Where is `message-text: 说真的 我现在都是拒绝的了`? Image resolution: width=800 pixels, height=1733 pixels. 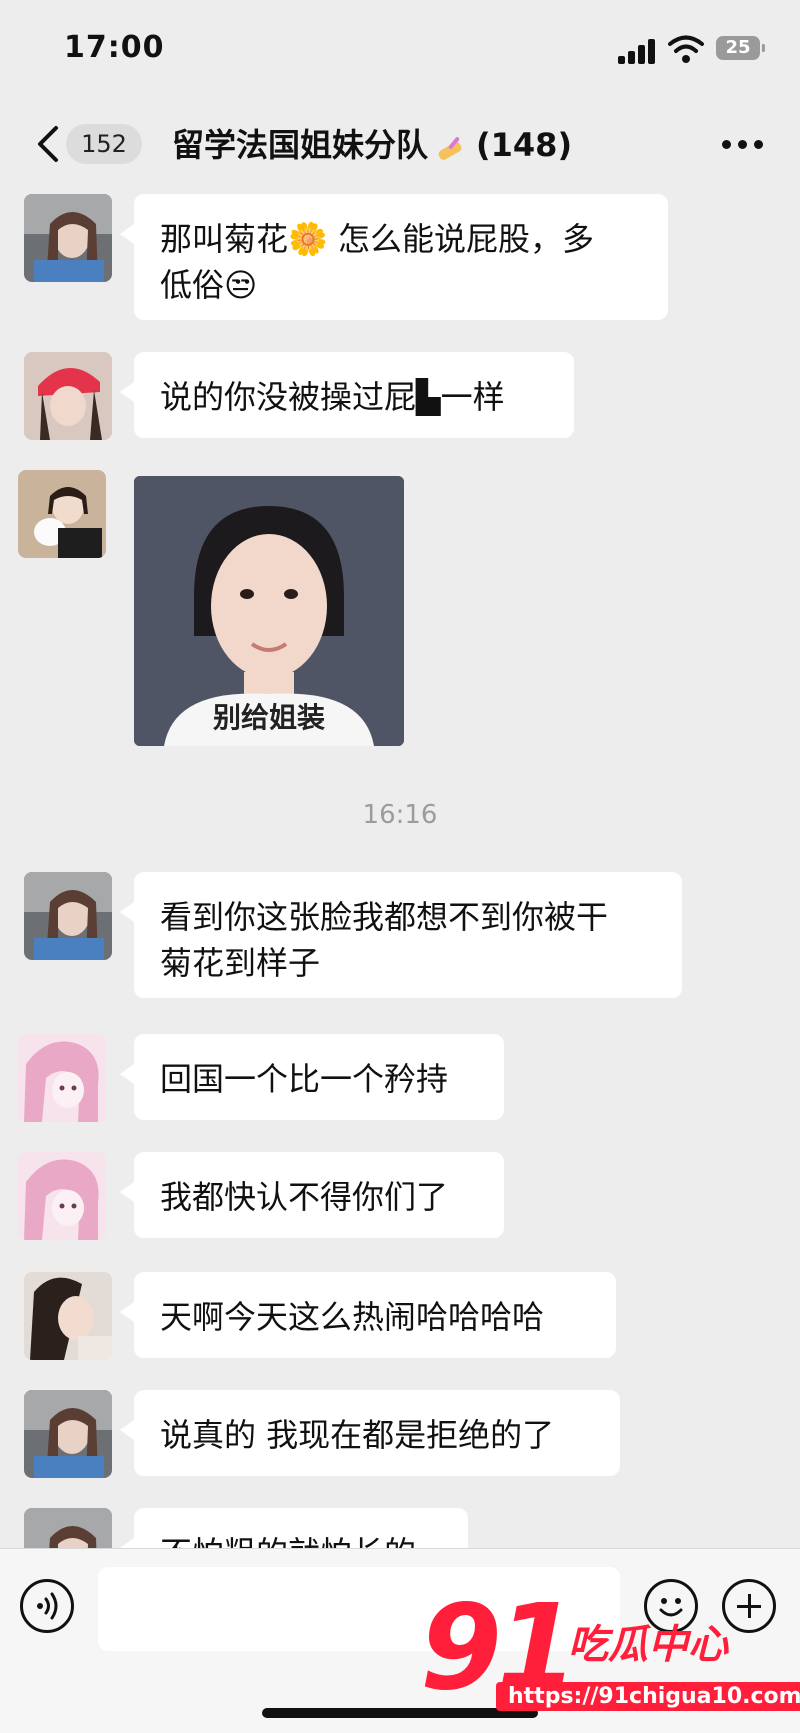
message-text: 说真的 我现在都是拒绝的了 is located at coordinates (357, 1435).